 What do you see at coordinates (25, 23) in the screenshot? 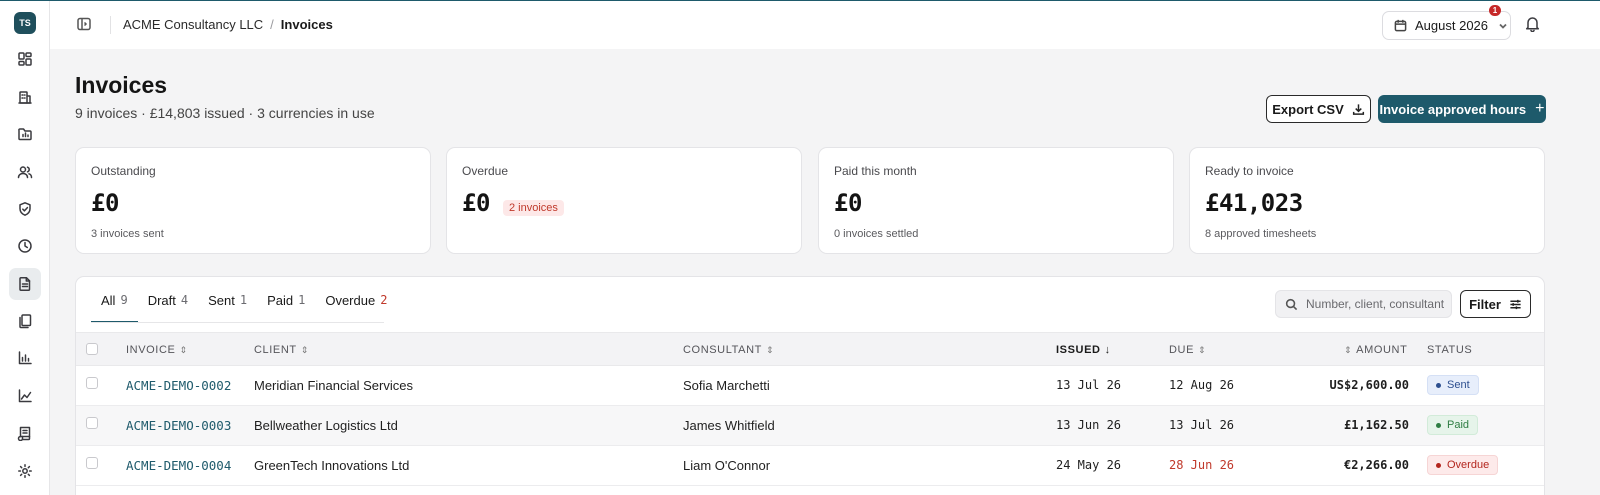
I see `avatar: TS` at bounding box center [25, 23].